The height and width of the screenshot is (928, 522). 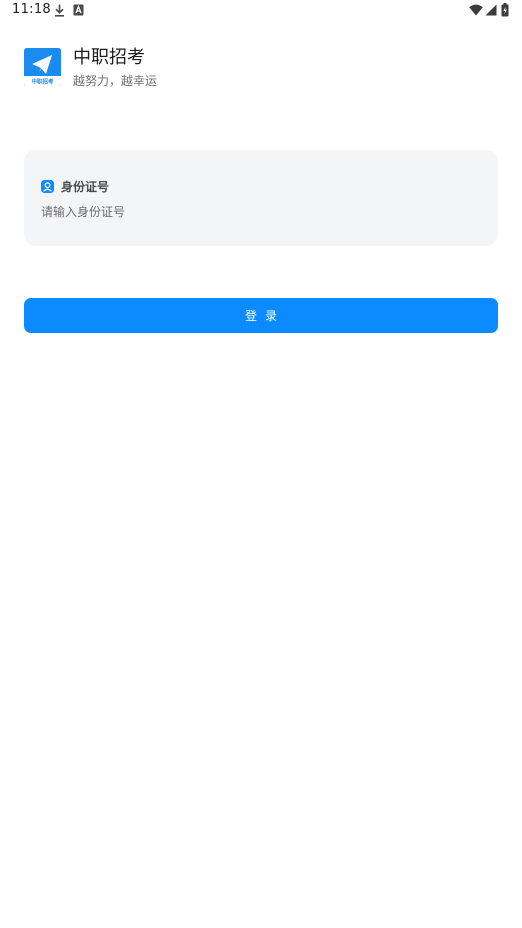 What do you see at coordinates (59, 10) in the screenshot?
I see `download-icon` at bounding box center [59, 10].